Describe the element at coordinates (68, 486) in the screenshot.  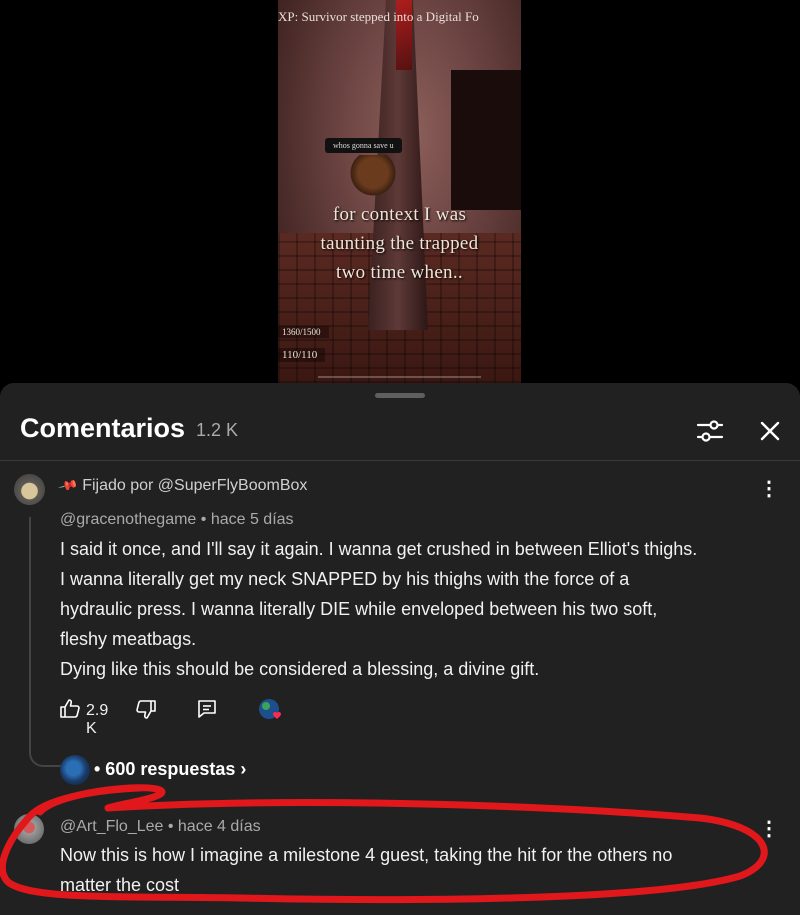
I see `pin-icon: 📌` at that location.